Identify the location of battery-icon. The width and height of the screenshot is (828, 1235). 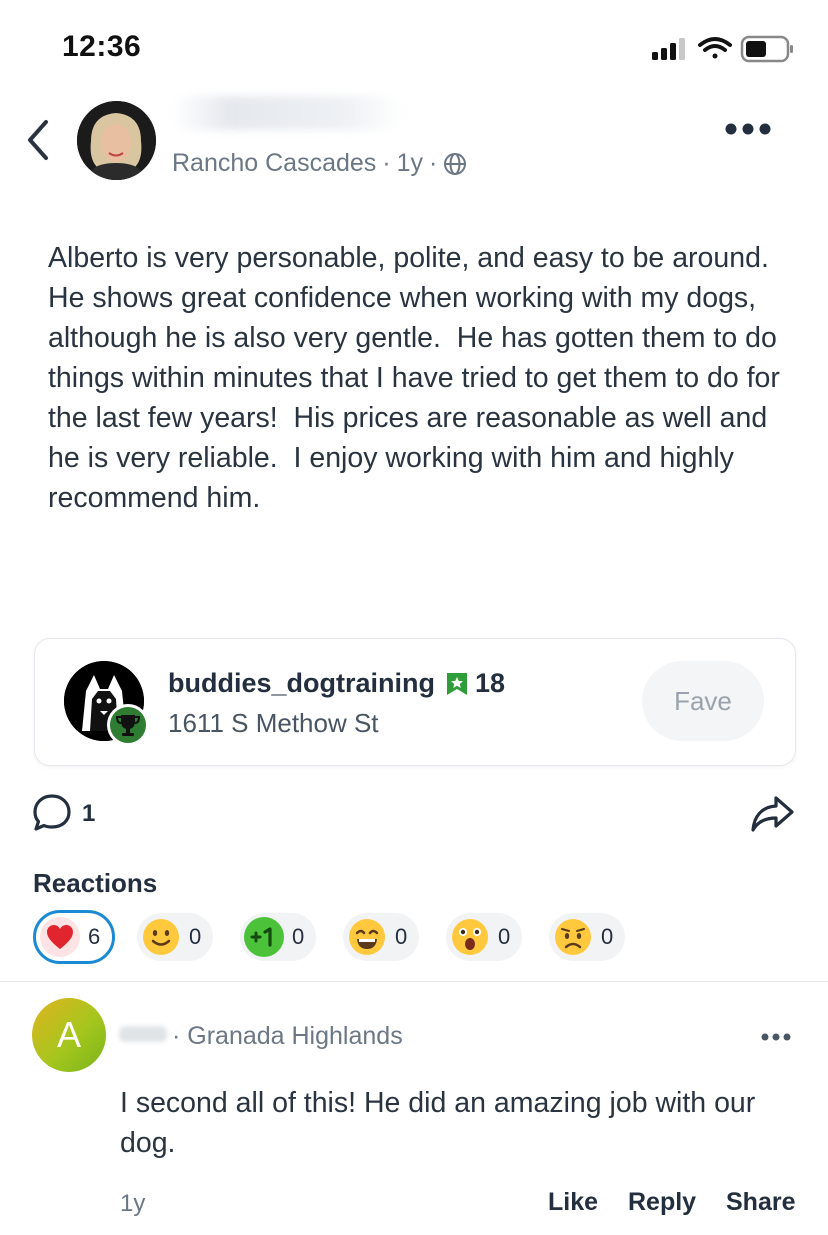
(766, 49).